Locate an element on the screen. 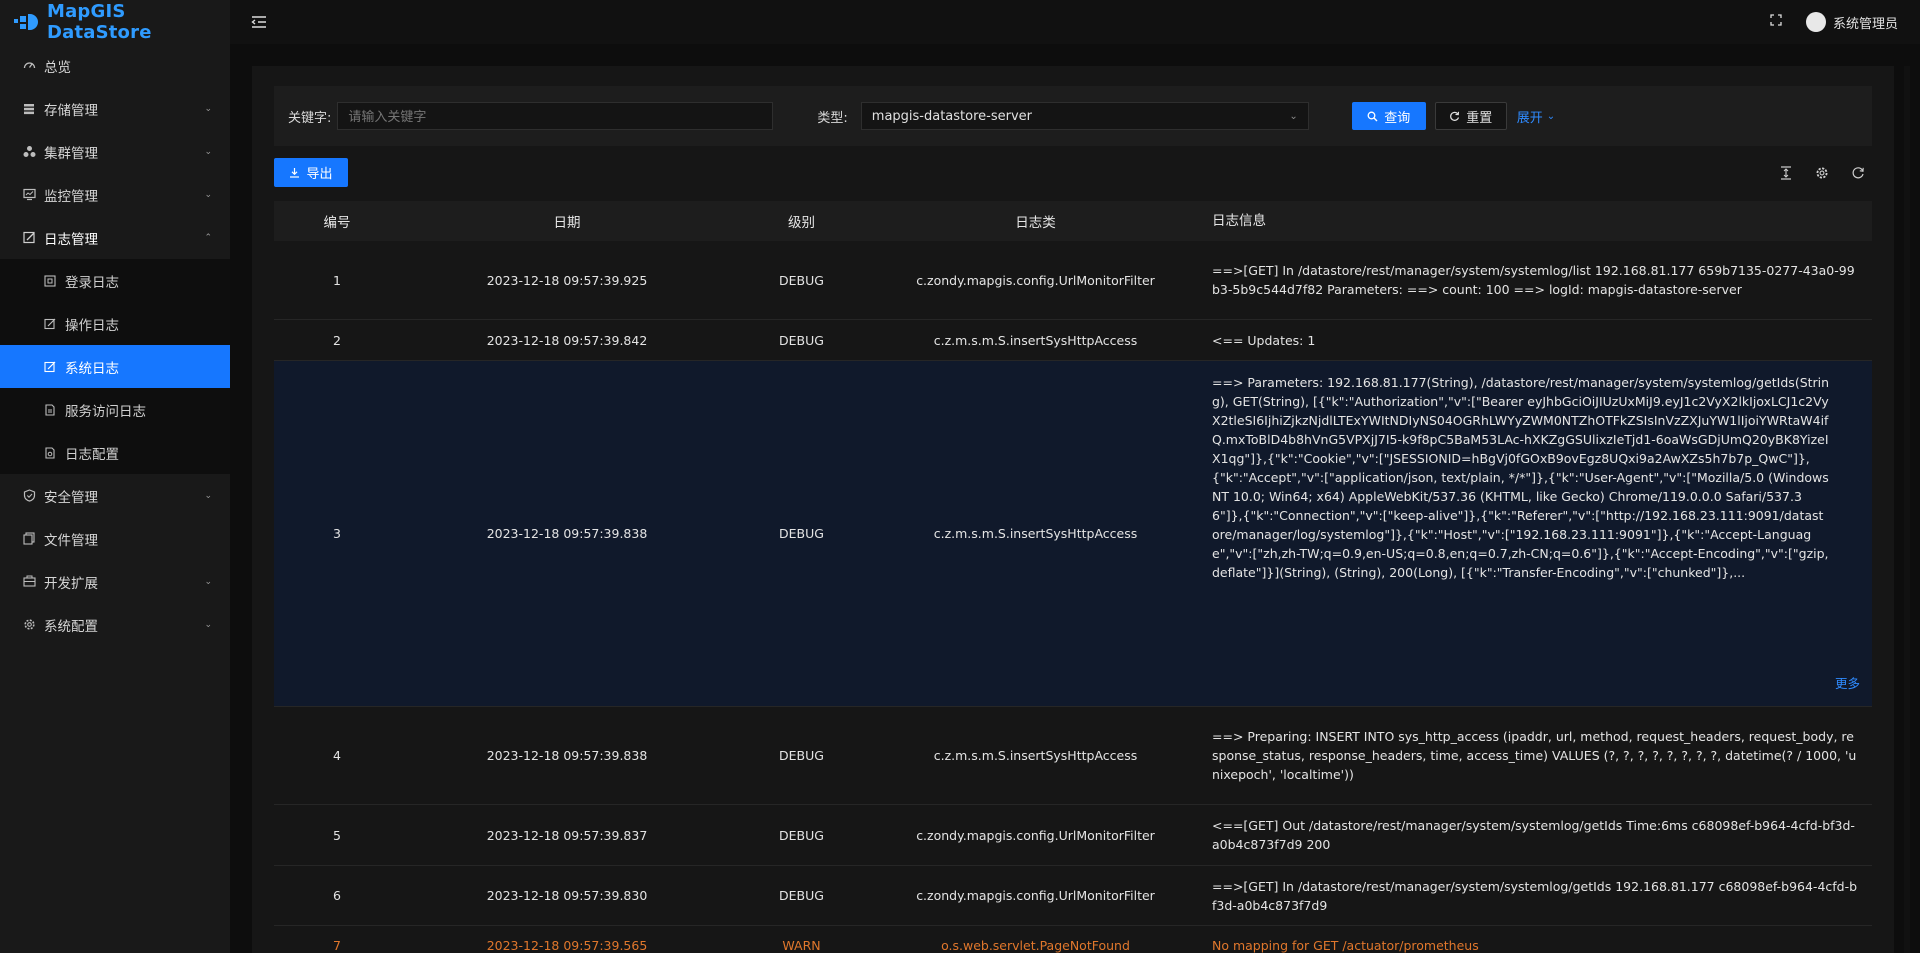  sidebar-item-log-config: 日志配置 is located at coordinates (115, 452).